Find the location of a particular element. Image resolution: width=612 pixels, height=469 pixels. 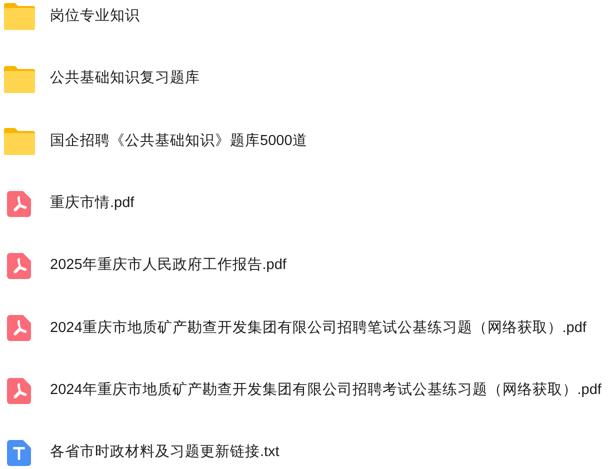

file-name: 2025年重庆市人民政府工作报告.pdf is located at coordinates (168, 266).